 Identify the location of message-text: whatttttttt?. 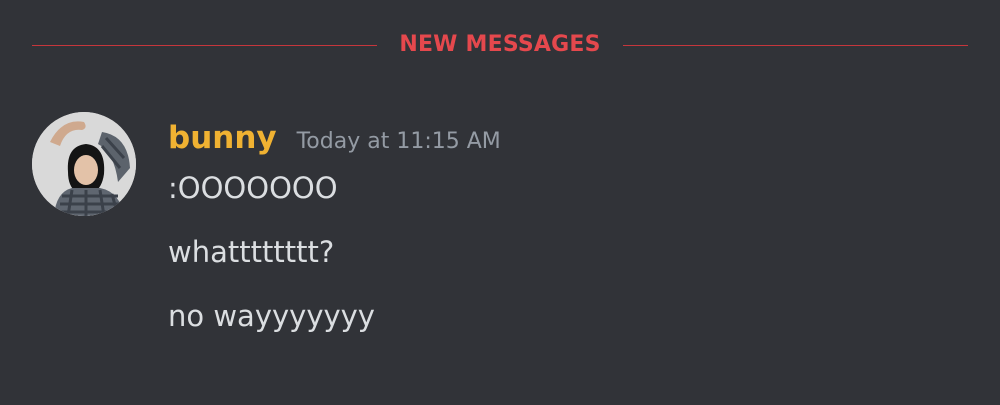
(251, 252).